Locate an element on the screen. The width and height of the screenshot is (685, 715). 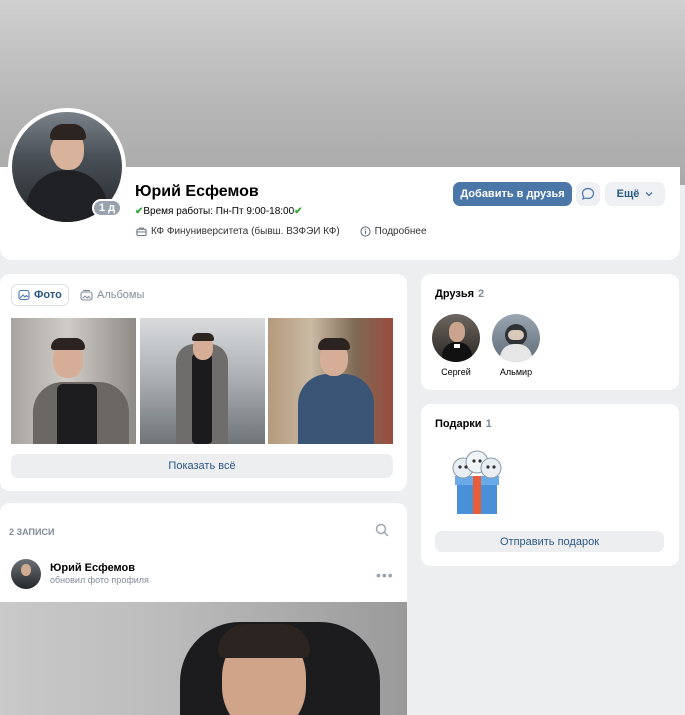
work-place-link: КФ Финуниверситета (бывш. ВЗФЭИ КФ) is located at coordinates (245, 231).